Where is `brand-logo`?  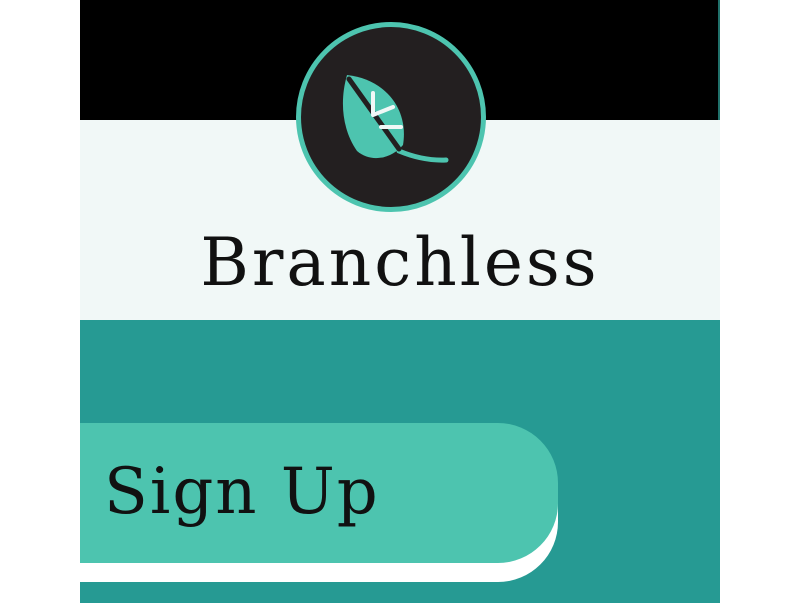
brand-logo is located at coordinates (391, 117).